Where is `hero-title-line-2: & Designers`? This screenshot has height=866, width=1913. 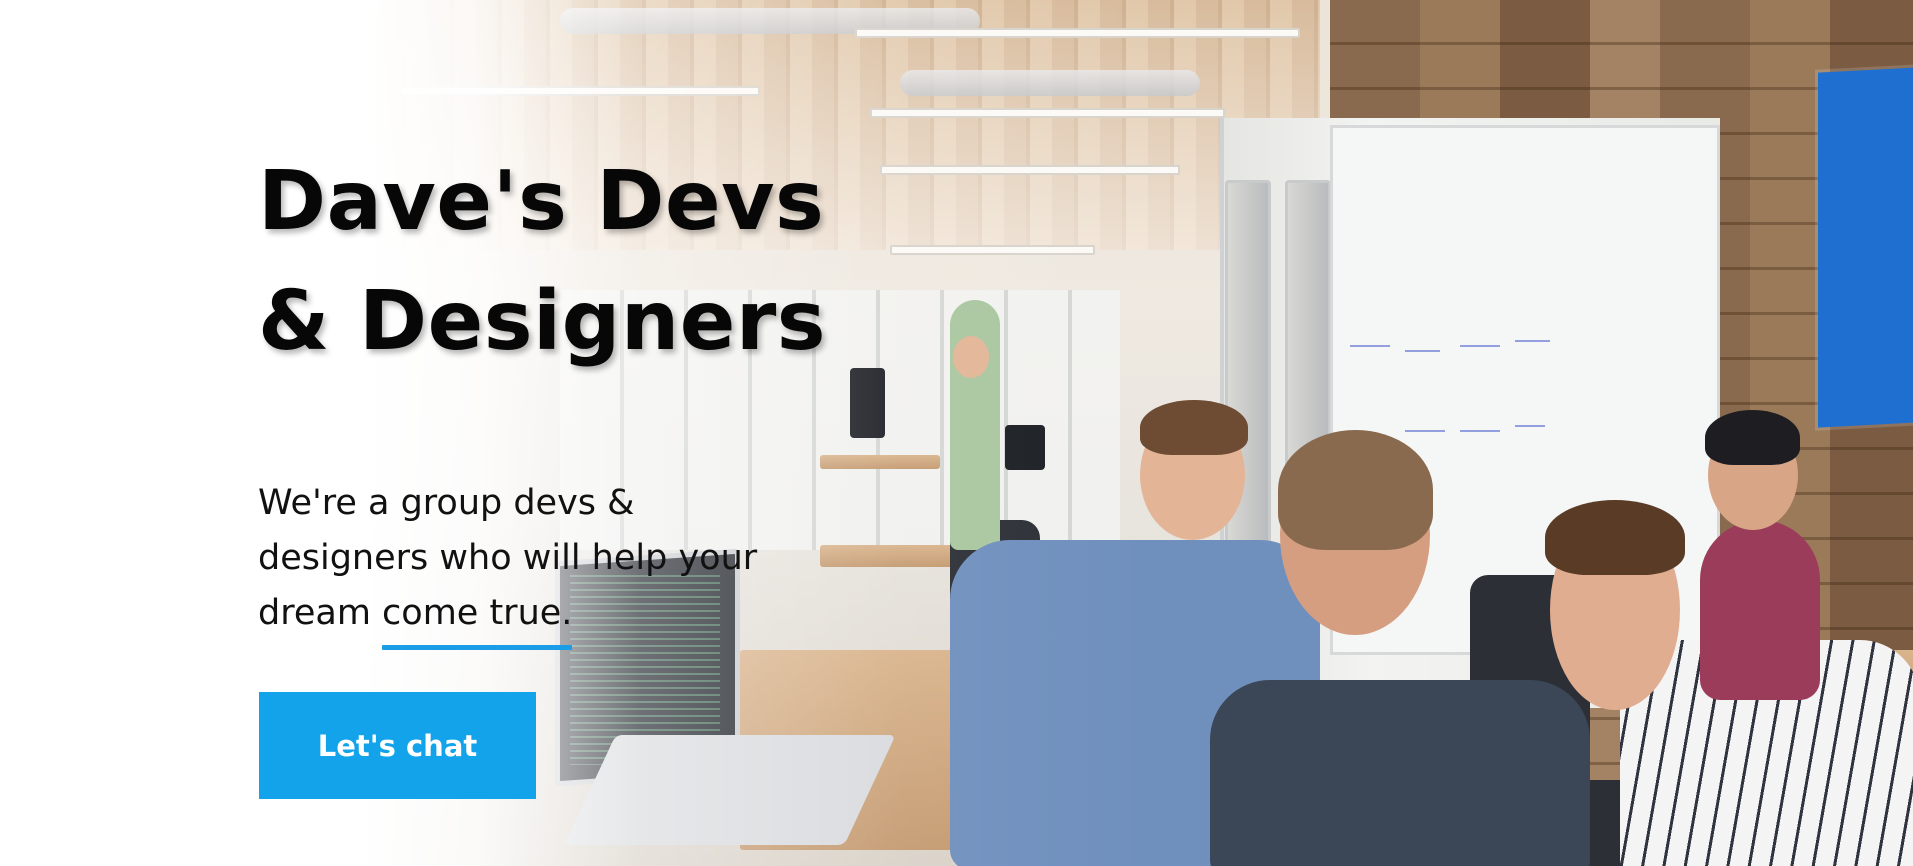
hero-title-line-2: & Designers is located at coordinates (542, 321).